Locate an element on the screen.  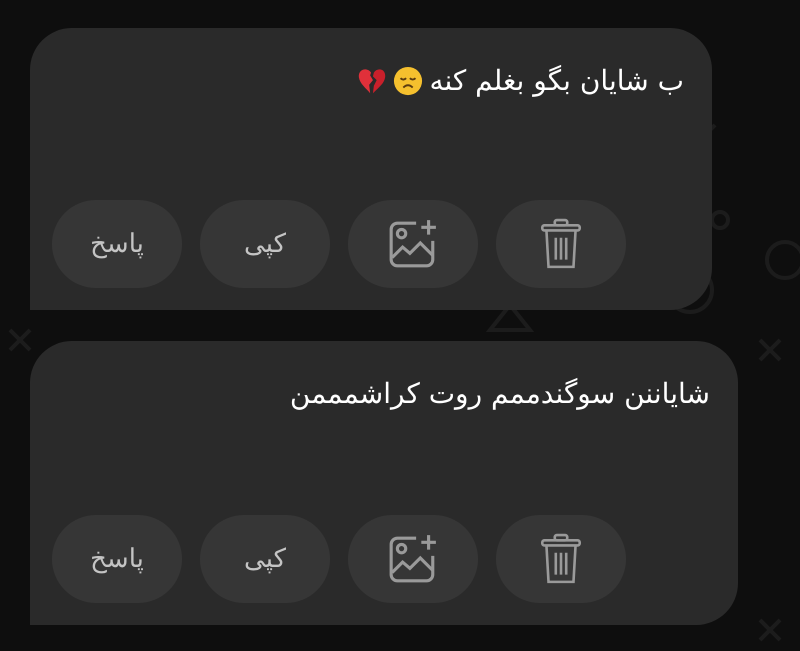
sad-face-icon is located at coordinates (408, 81).